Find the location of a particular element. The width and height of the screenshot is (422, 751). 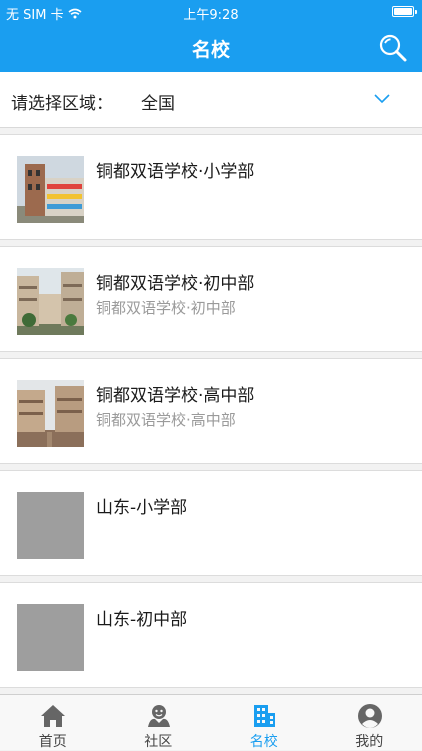

list-item: 铜都双语学校·小学部 is located at coordinates (211, 187).